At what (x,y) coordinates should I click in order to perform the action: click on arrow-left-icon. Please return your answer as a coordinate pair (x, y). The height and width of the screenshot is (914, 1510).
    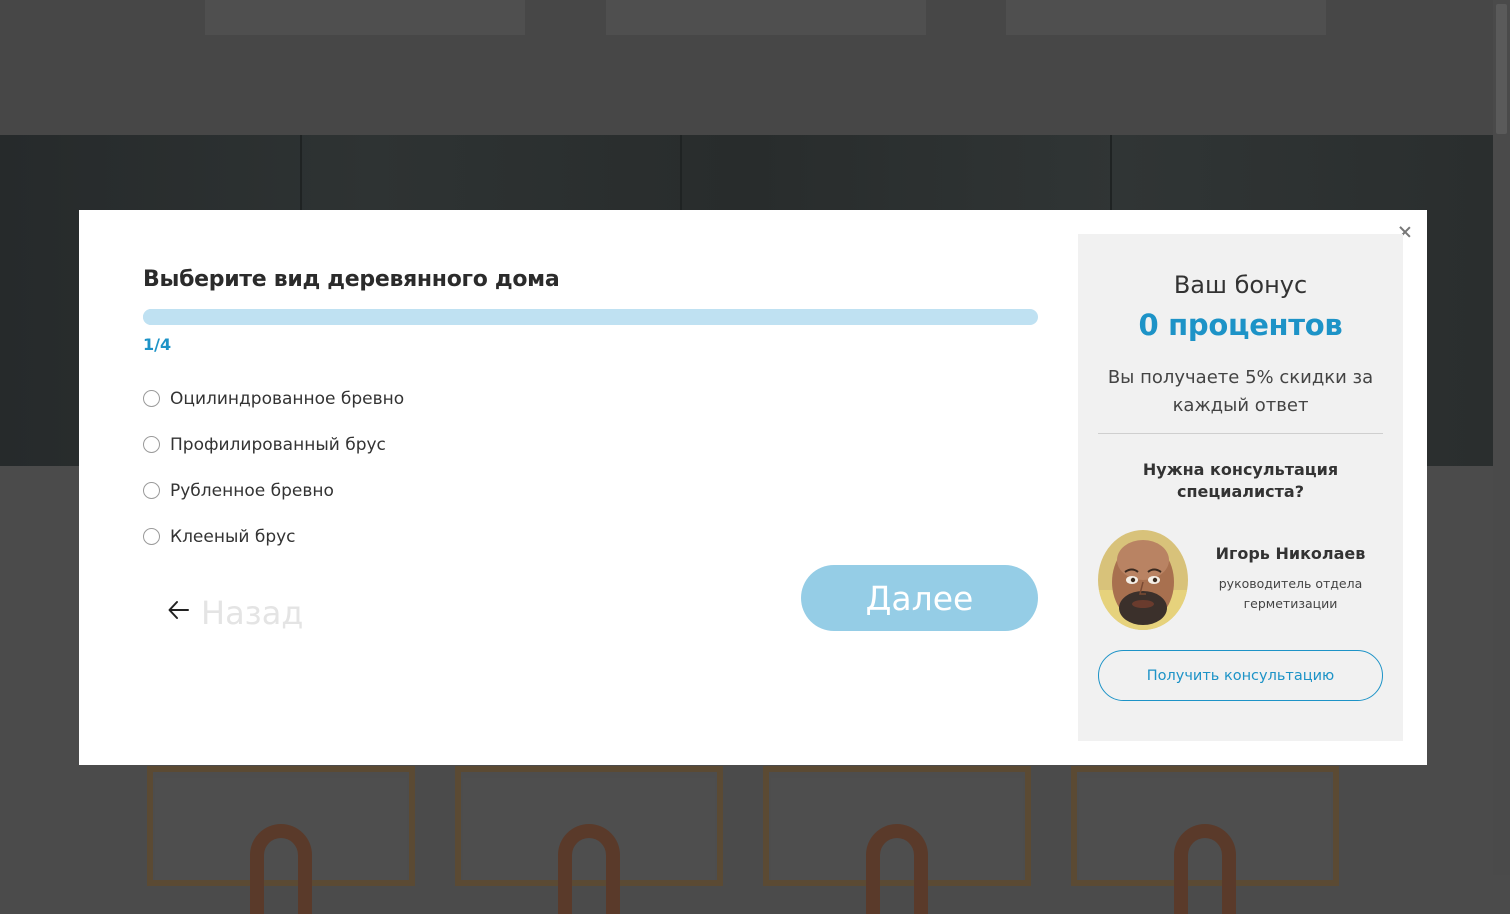
    Looking at the image, I should click on (178, 610).